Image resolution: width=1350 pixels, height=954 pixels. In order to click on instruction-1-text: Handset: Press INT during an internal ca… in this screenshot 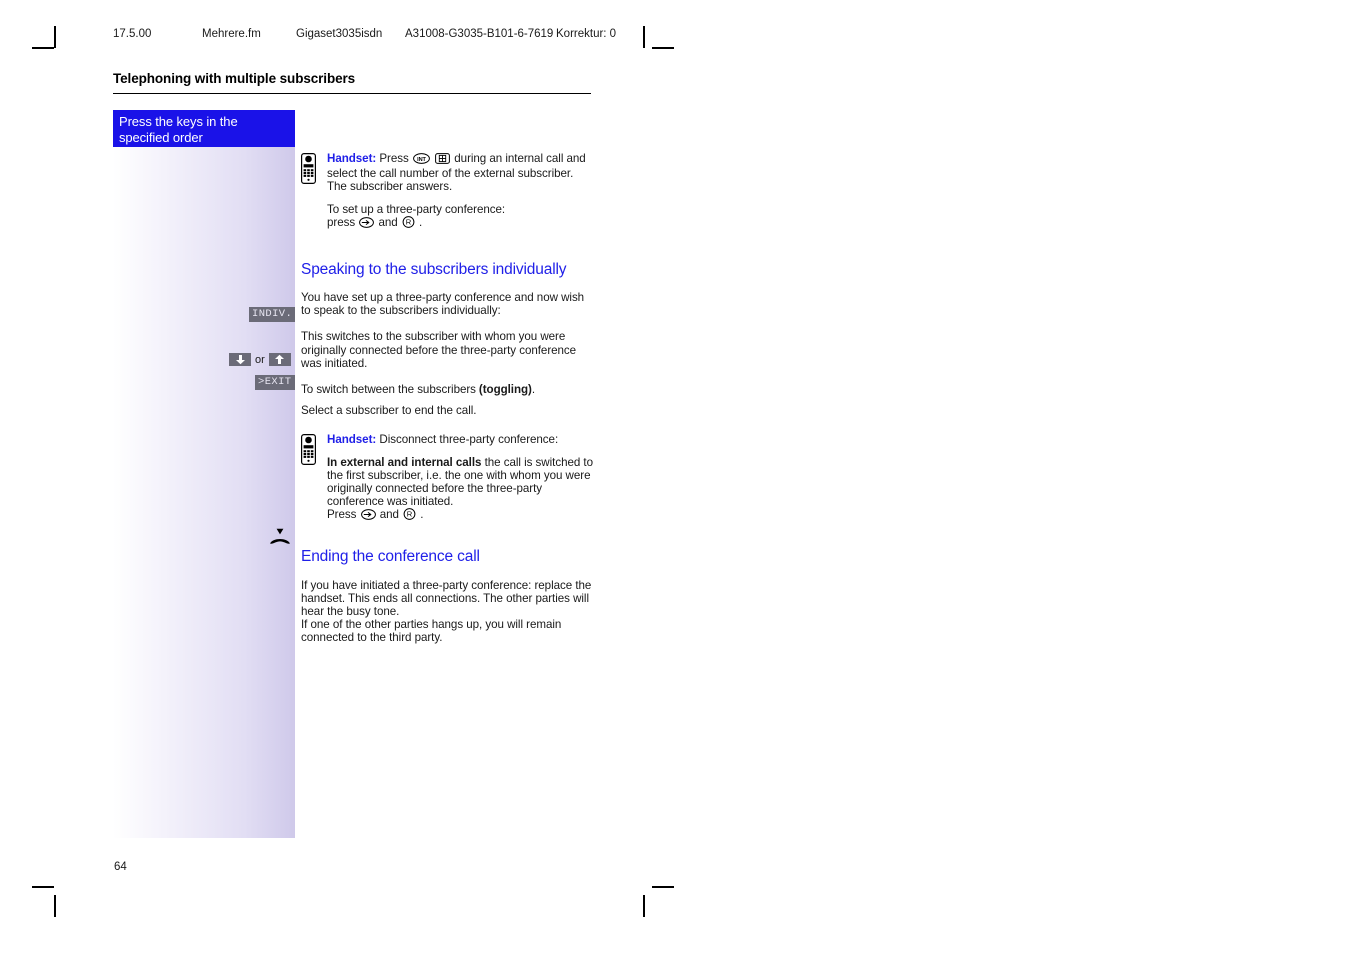, I will do `click(460, 173)`.